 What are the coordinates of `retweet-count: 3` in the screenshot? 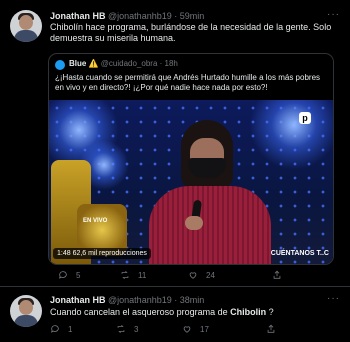 It's located at (136, 329).